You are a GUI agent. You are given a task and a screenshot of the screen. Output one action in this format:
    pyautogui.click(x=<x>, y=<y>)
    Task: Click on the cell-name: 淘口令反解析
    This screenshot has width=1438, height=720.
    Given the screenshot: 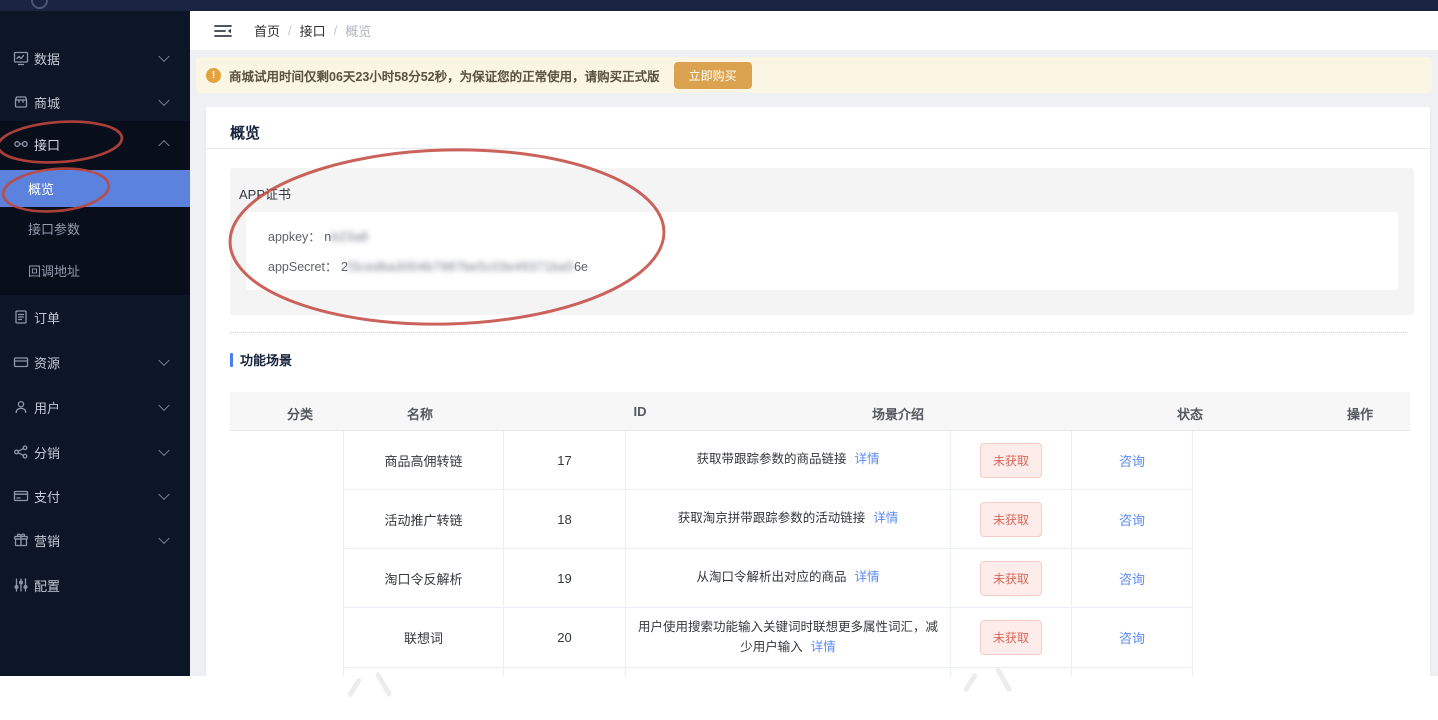 What is the action you would take?
    pyautogui.click(x=423, y=578)
    